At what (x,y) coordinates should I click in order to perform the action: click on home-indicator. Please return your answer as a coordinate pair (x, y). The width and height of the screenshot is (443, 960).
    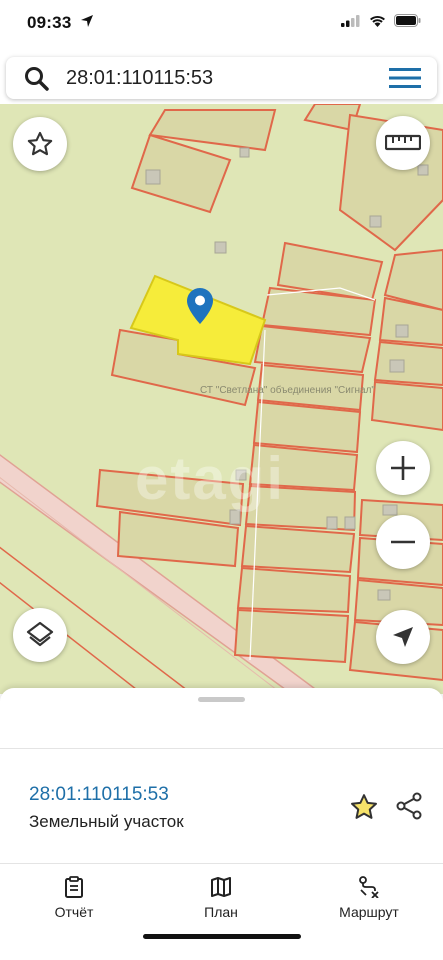
    Looking at the image, I should click on (222, 936).